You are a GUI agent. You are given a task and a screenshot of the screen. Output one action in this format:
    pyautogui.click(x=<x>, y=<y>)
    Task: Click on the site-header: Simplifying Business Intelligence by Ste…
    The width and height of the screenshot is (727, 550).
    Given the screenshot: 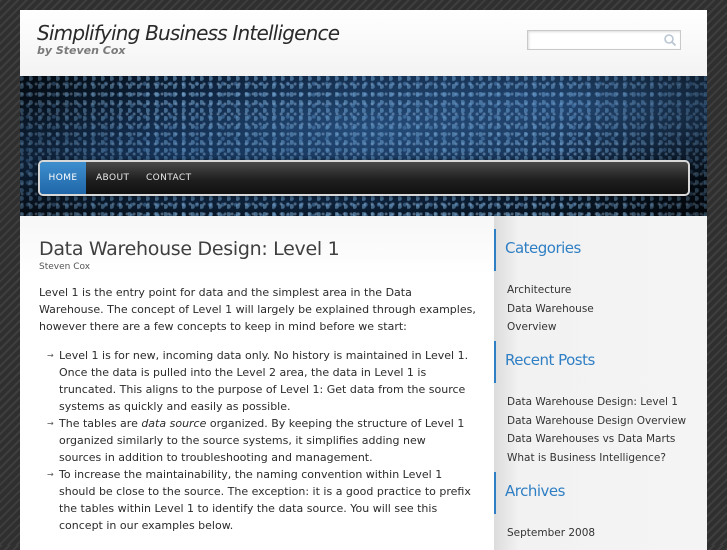 What is the action you would take?
    pyautogui.click(x=363, y=43)
    